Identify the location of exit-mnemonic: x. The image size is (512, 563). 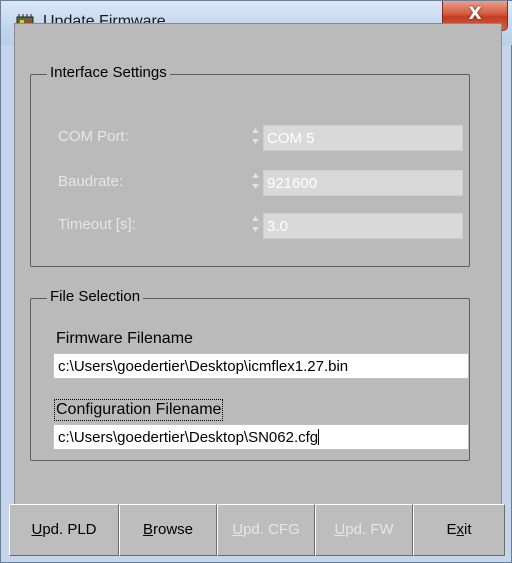
(460, 529).